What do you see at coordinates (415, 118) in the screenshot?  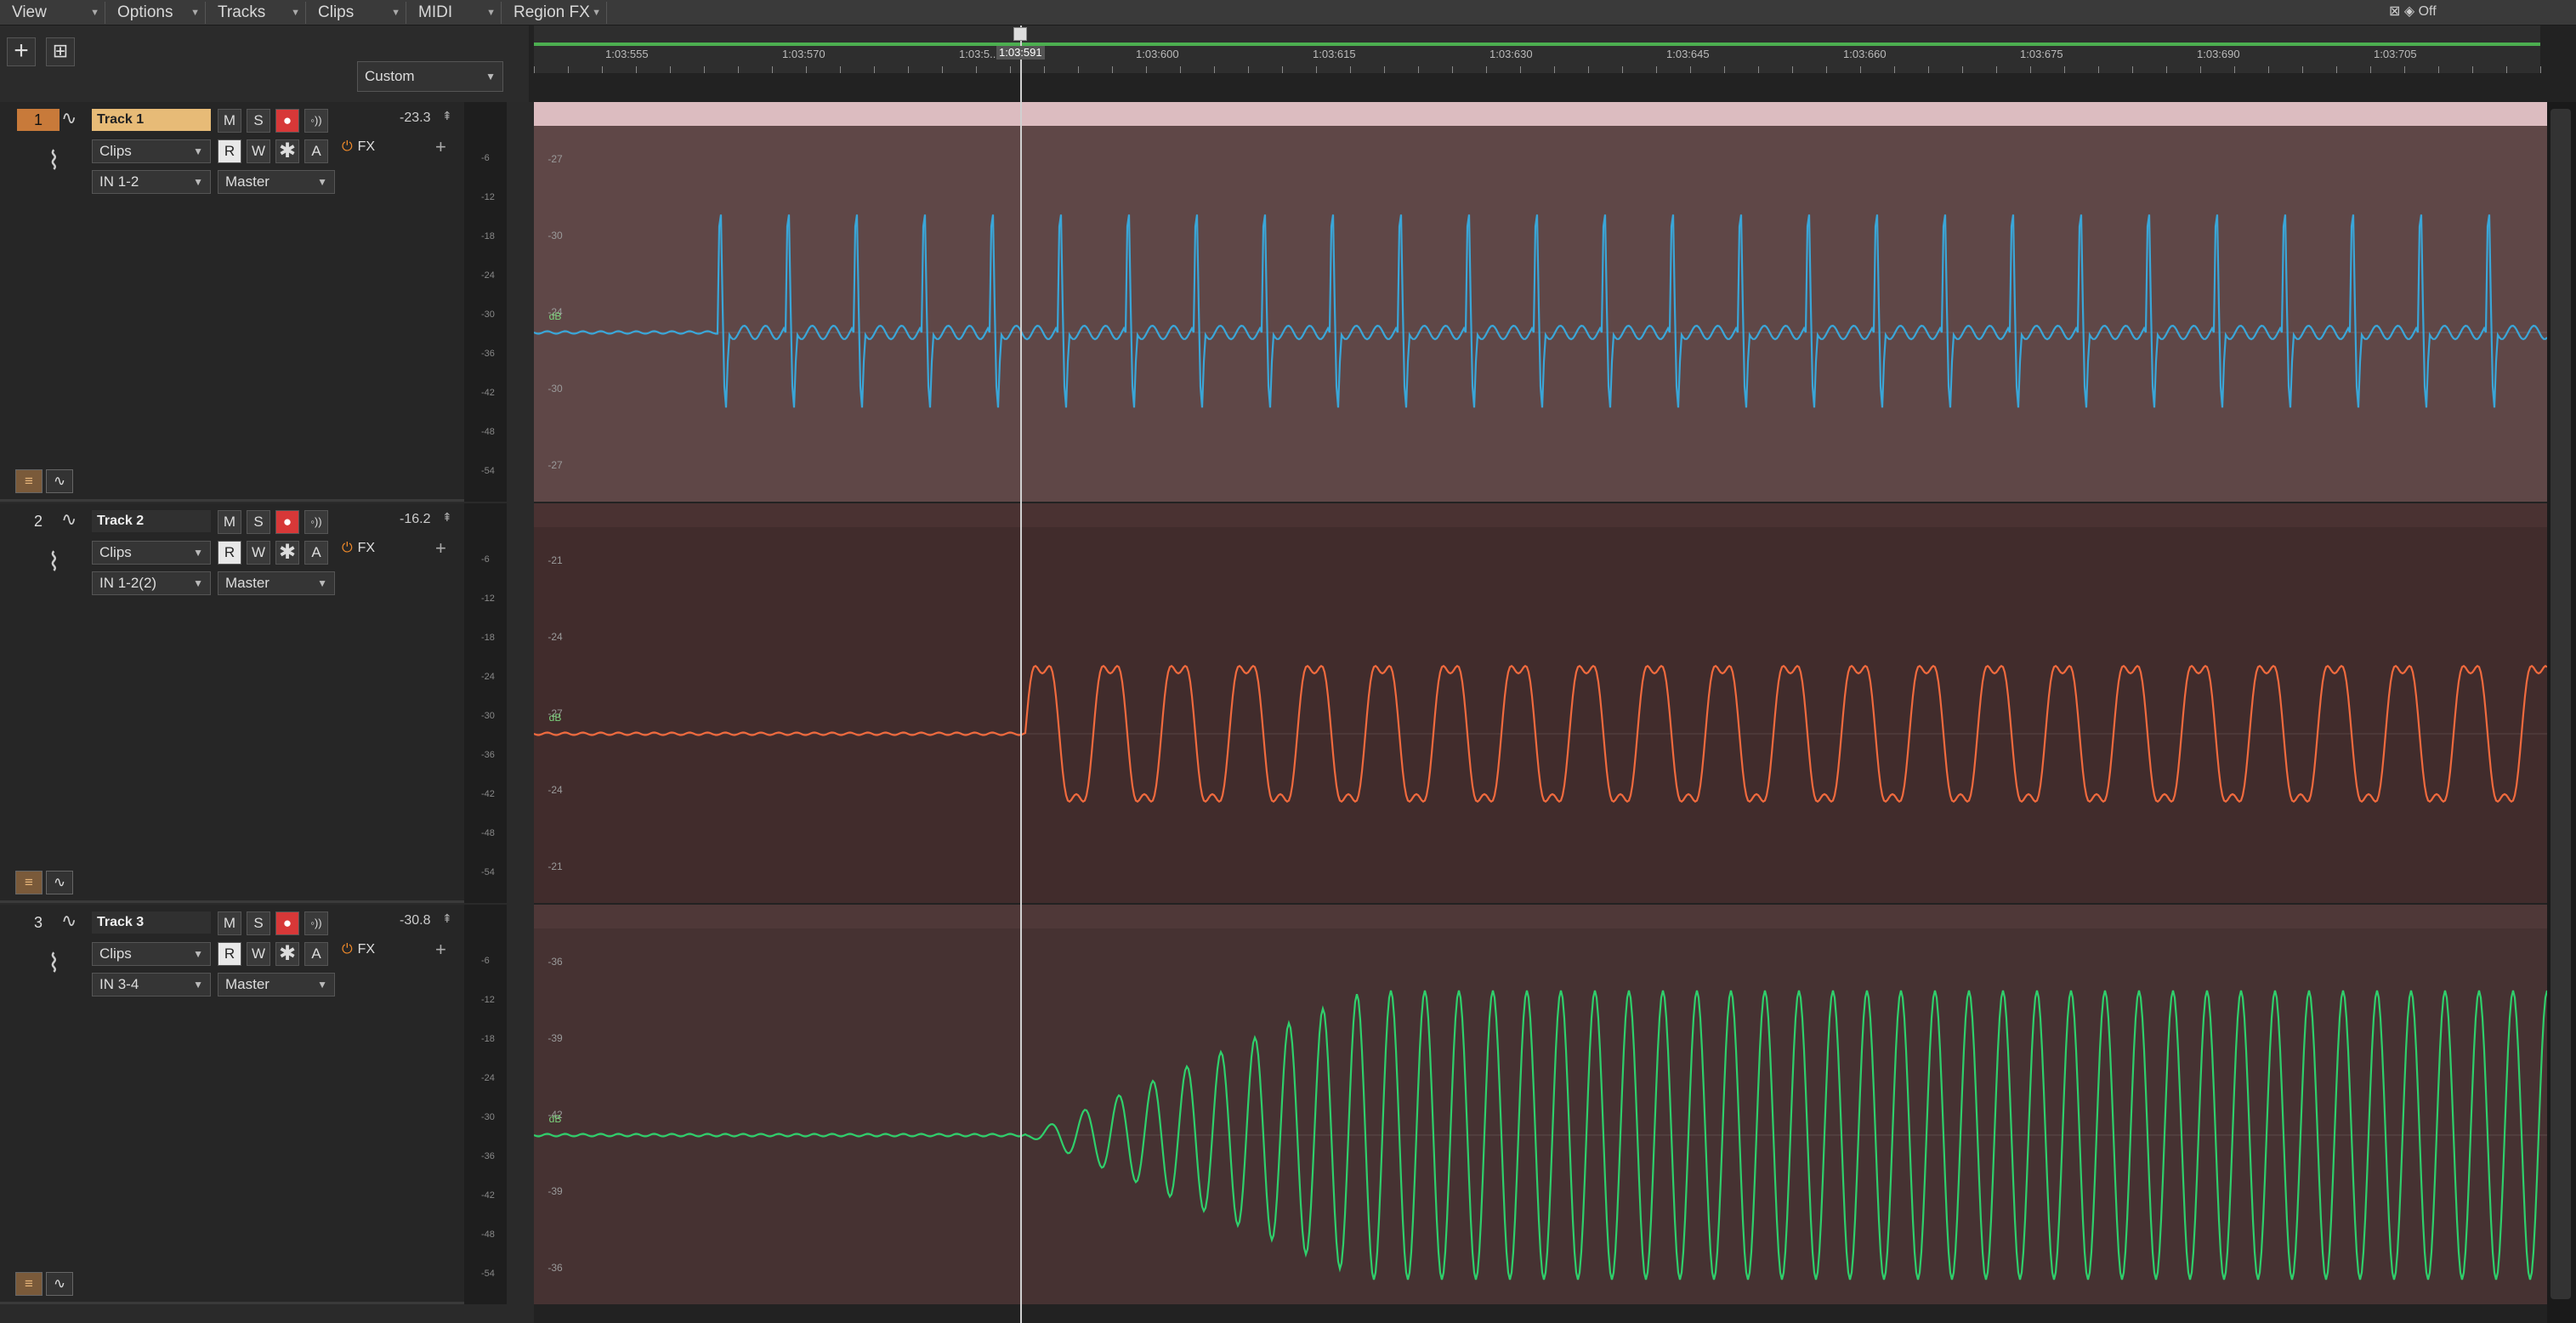 I see `track-volume: -23.3` at bounding box center [415, 118].